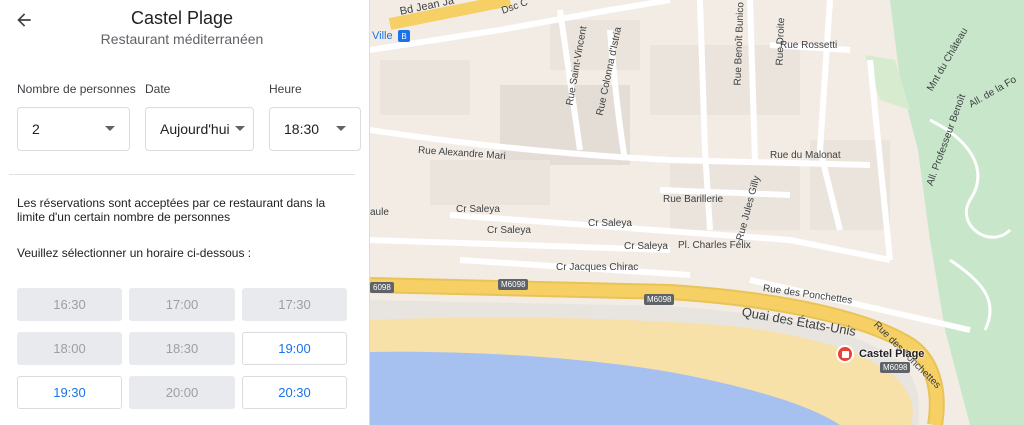 The height and width of the screenshot is (425, 1024). Describe the element at coordinates (404, 36) in the screenshot. I see `bus-stop-icon: B` at that location.